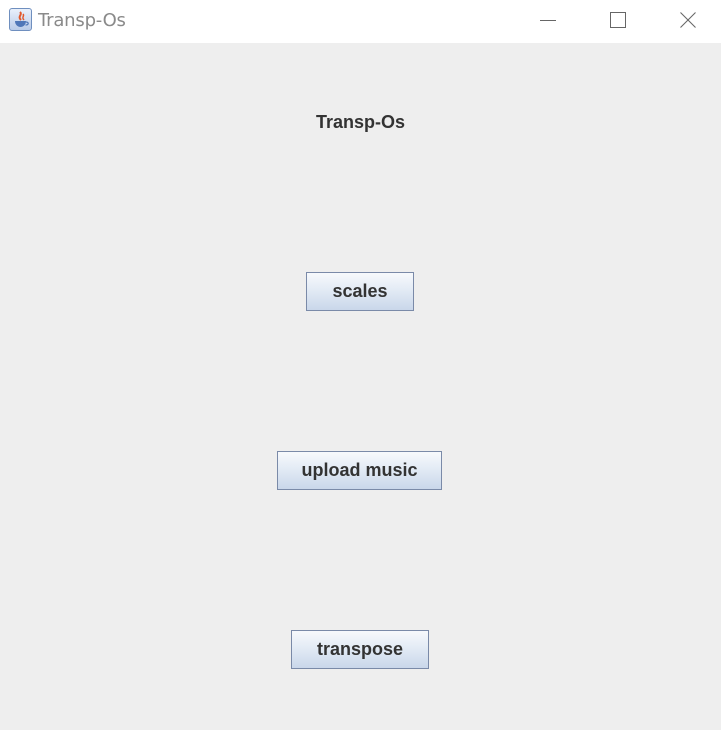 The image size is (721, 730). I want to click on scales-button: scales, so click(360, 291).